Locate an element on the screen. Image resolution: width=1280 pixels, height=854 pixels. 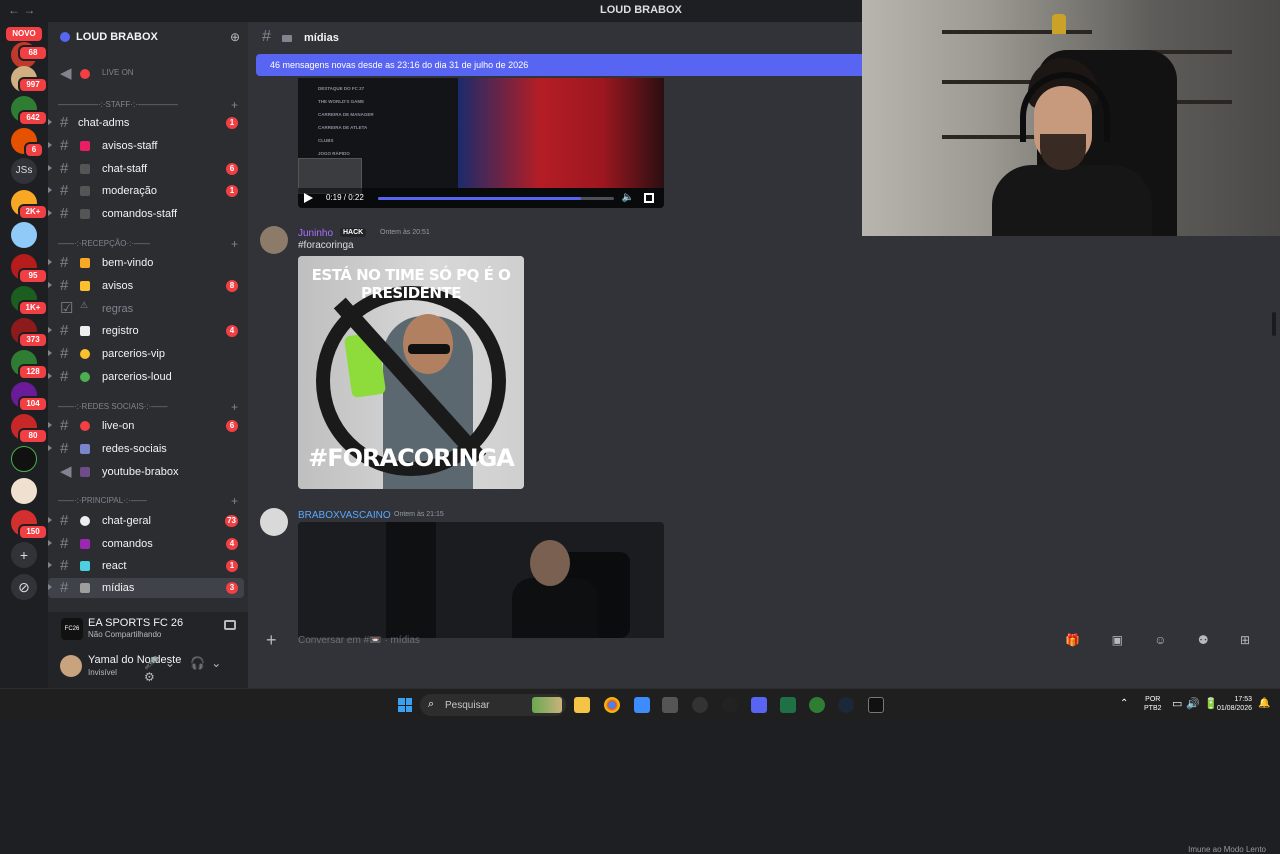
video-controls: 0:19 / 0:22 🔈 is located at coordinates (481, 198).